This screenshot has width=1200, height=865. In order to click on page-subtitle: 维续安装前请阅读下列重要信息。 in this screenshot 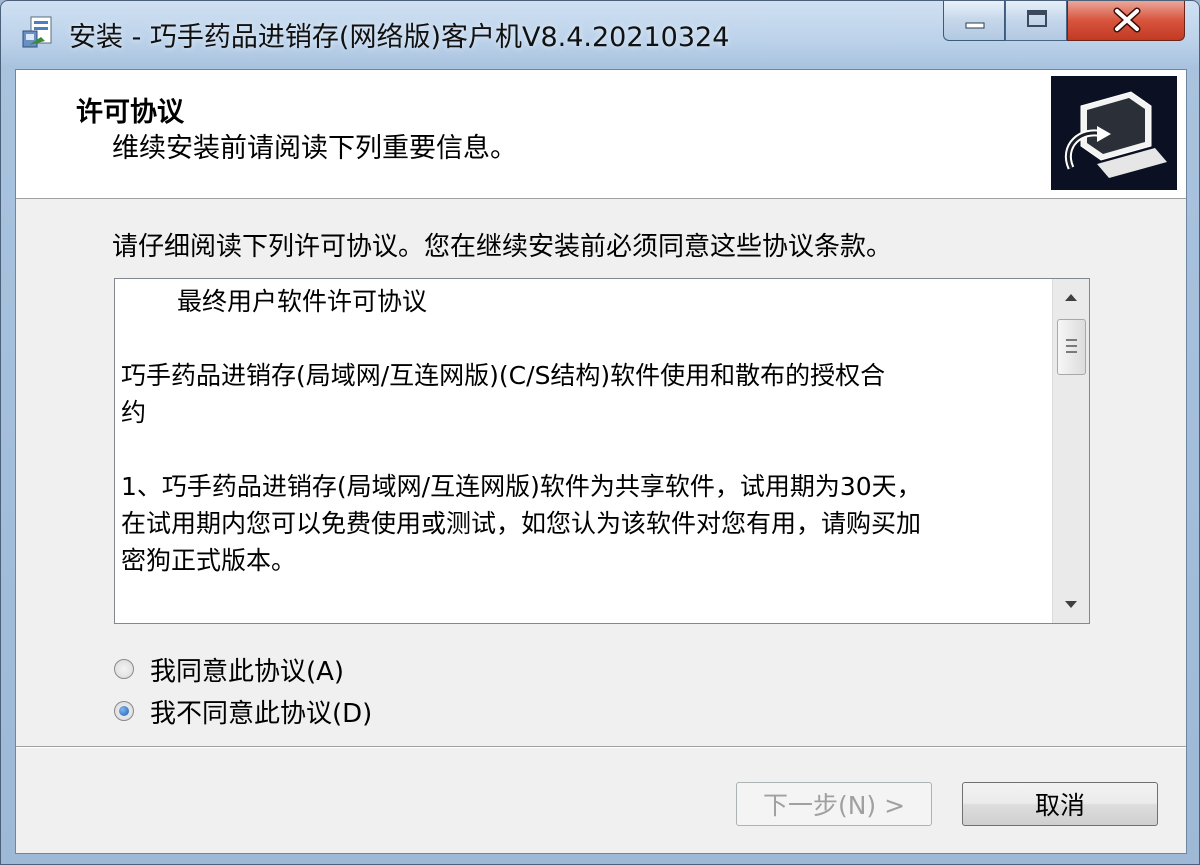, I will do `click(314, 148)`.